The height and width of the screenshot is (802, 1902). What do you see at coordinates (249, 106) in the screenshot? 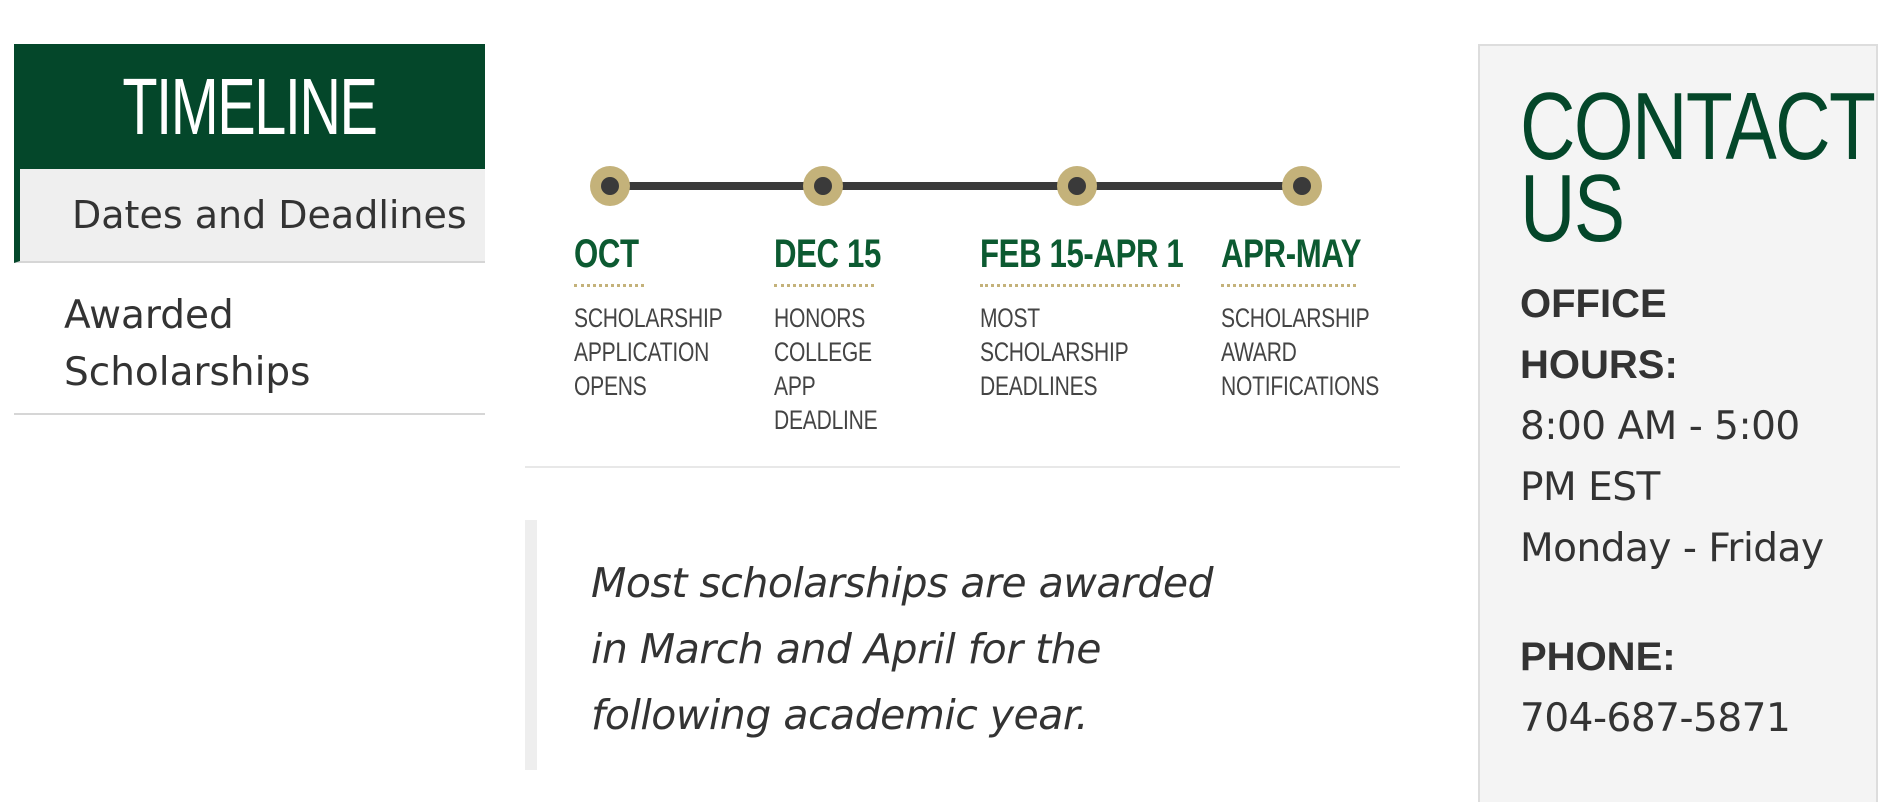
I see `sidebar-title: TIMELINE` at bounding box center [249, 106].